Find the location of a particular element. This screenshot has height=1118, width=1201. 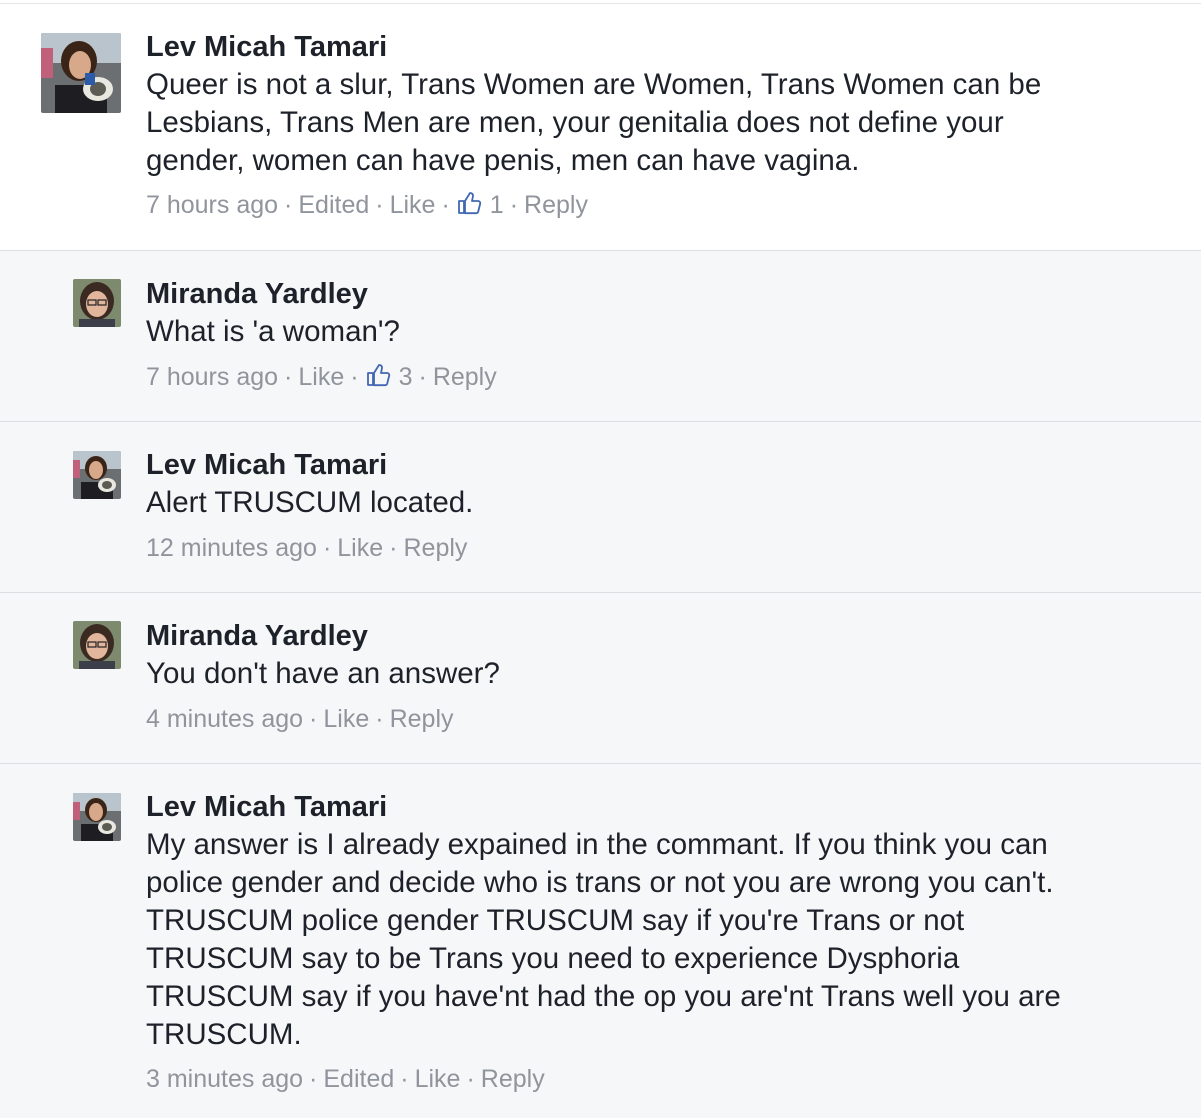

comment-timestamp: 4 minutes ago is located at coordinates (224, 719).